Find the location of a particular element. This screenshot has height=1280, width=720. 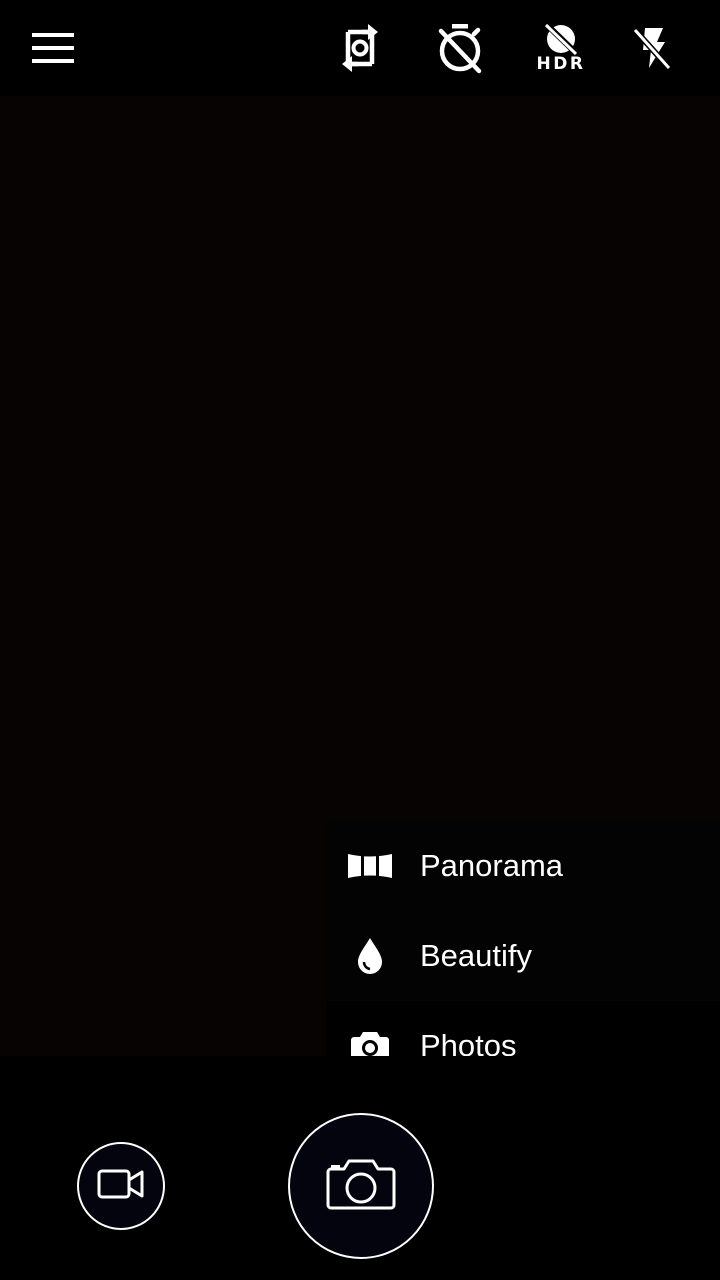

video-mode-button is located at coordinates (121, 1186).